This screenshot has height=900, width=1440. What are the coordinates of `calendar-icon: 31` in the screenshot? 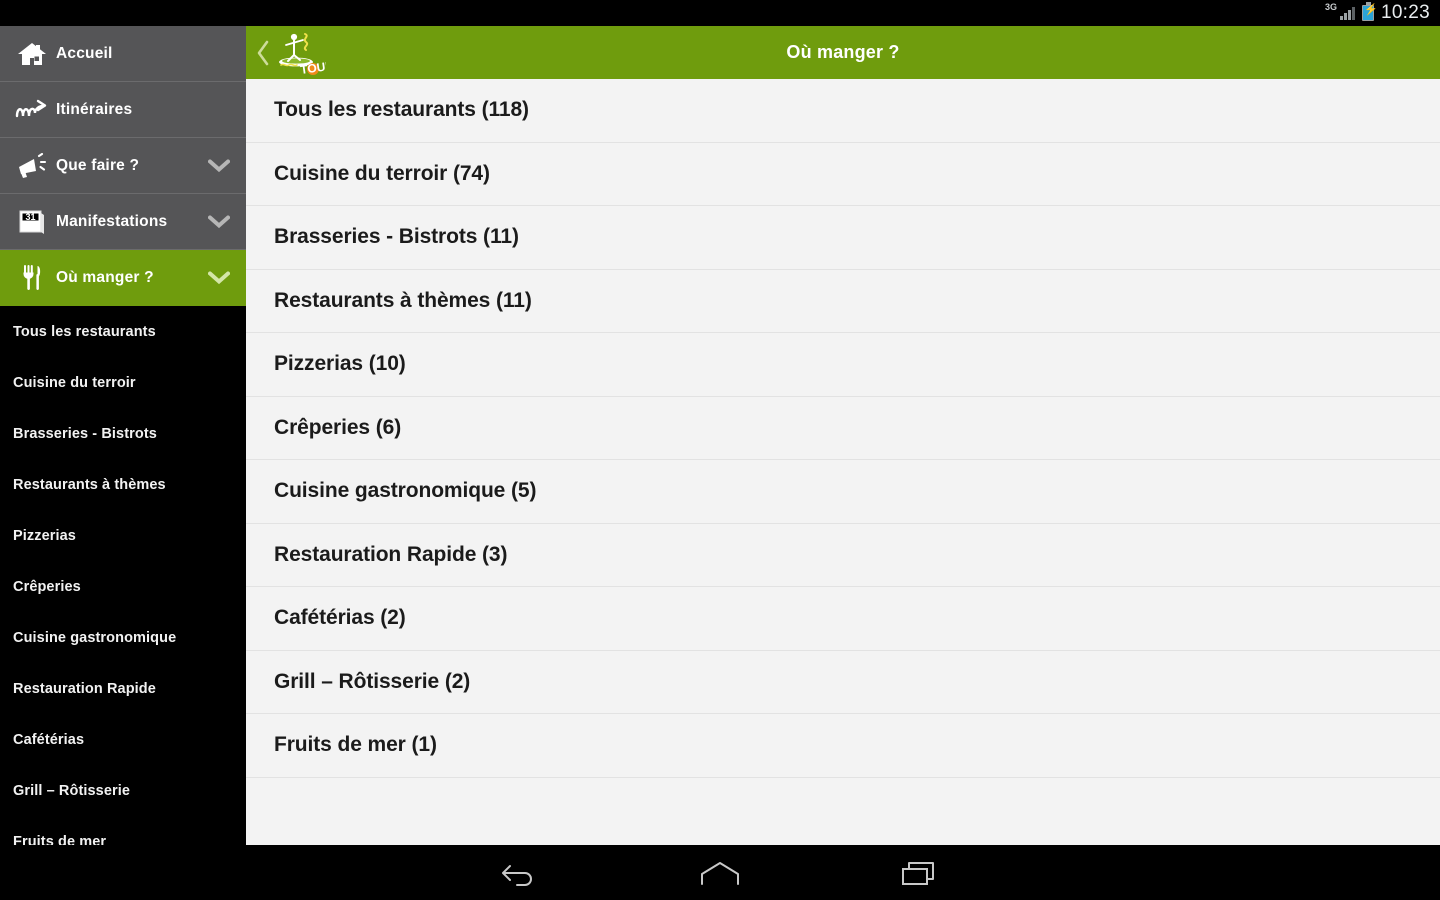 It's located at (32, 222).